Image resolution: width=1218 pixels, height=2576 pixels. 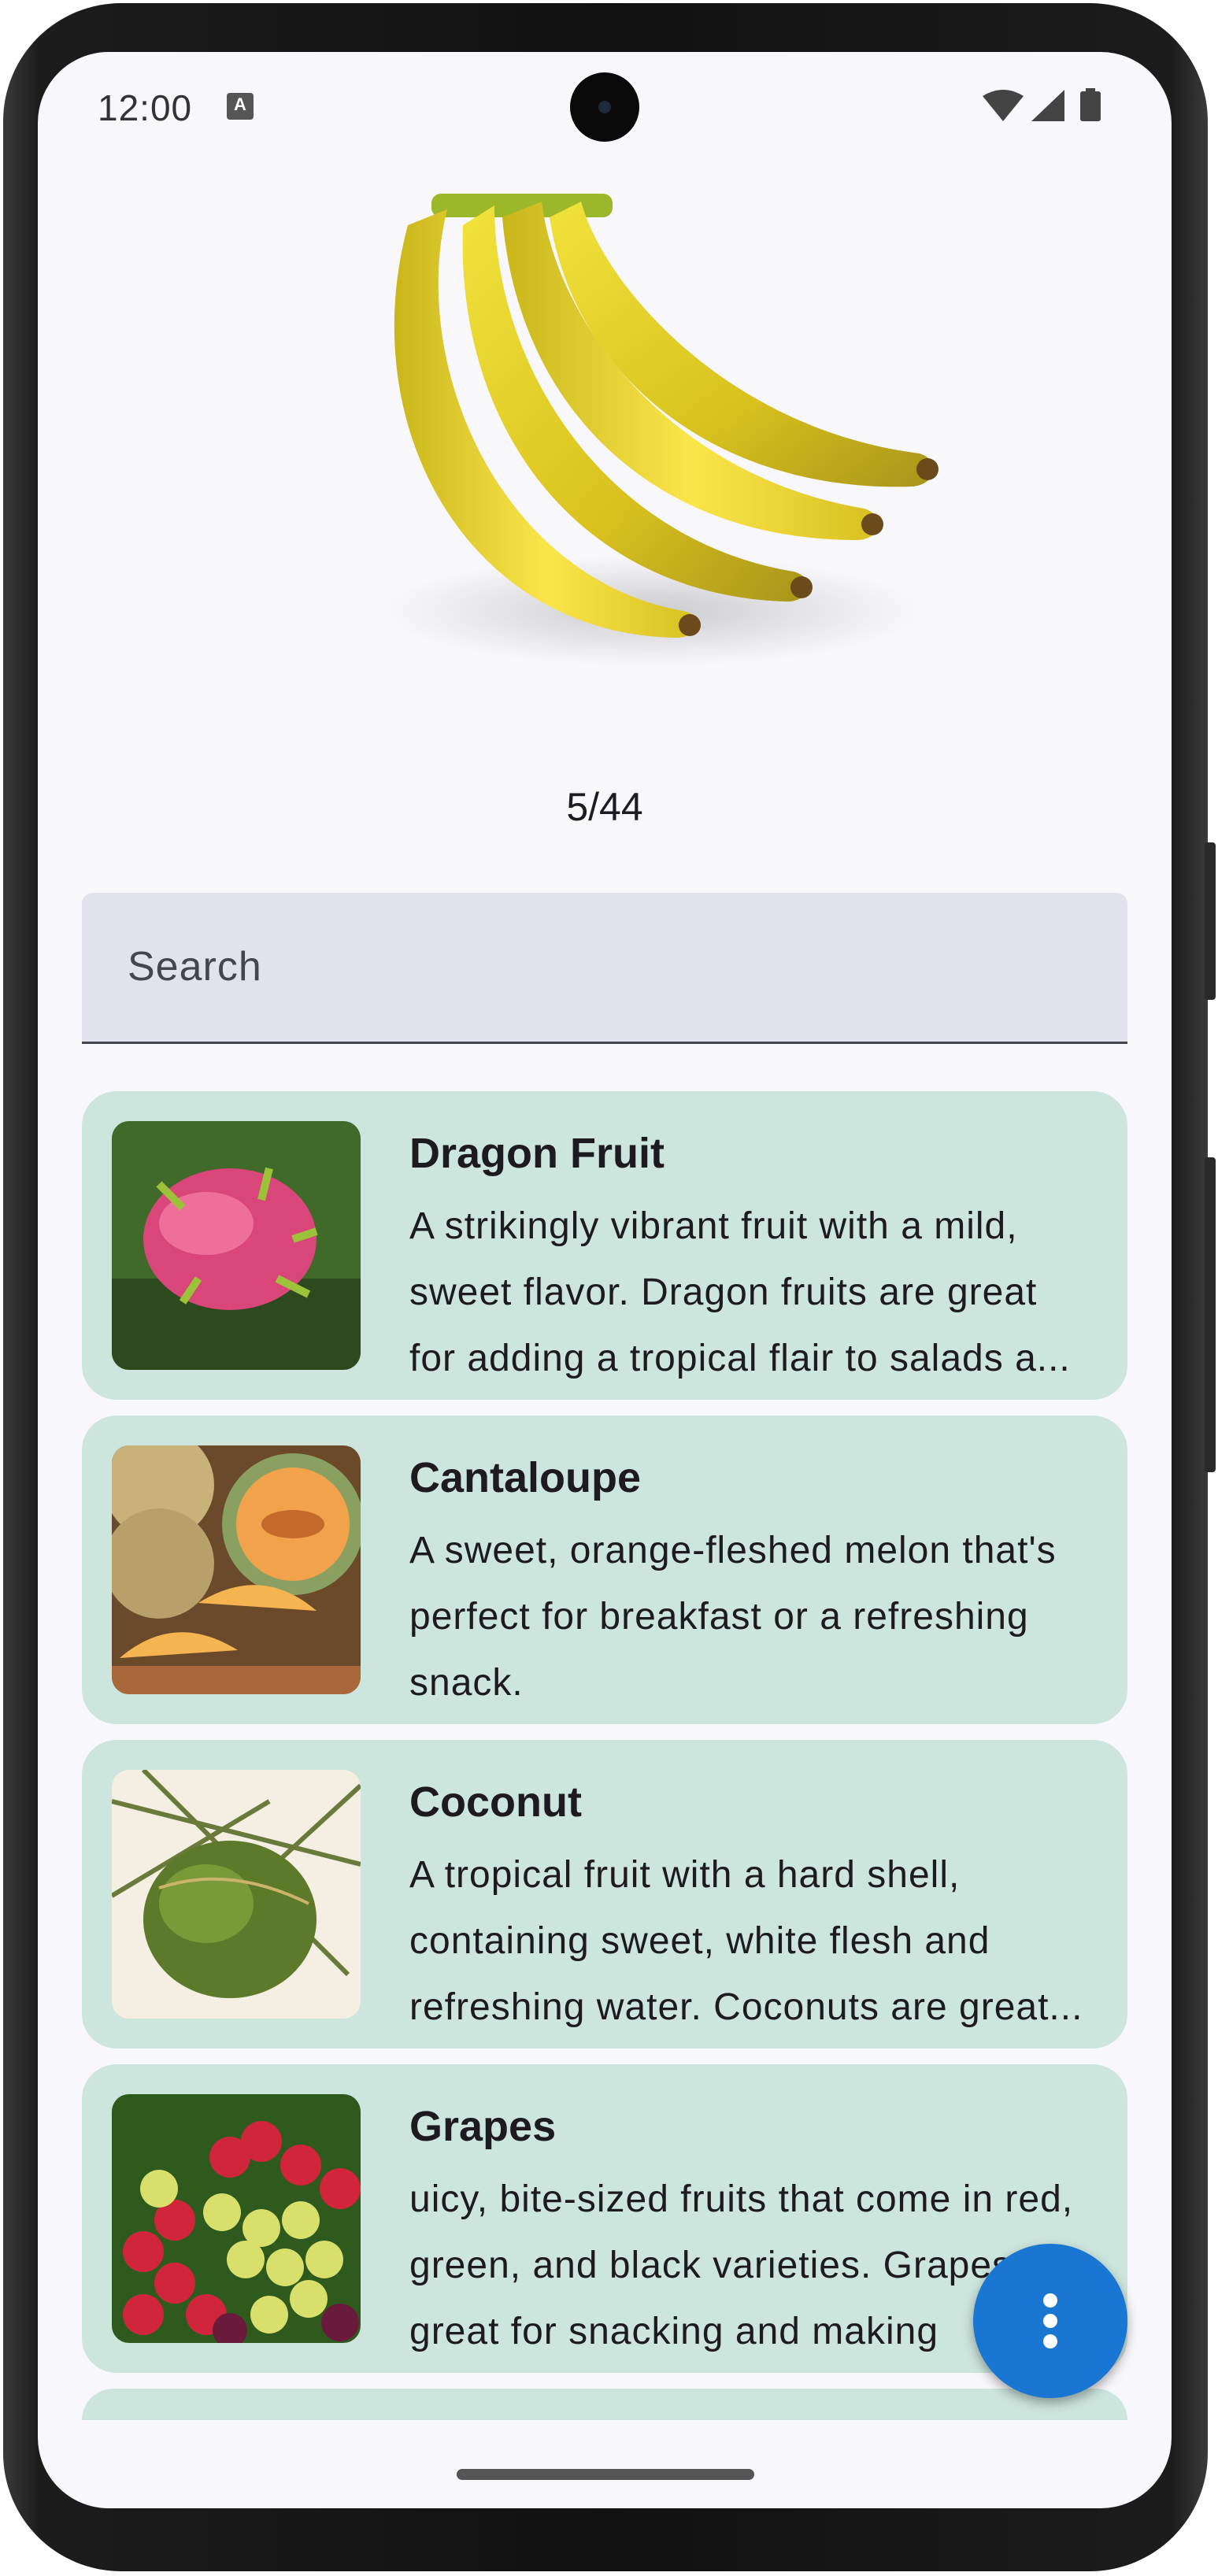 I want to click on more-options-button, so click(x=1050, y=2321).